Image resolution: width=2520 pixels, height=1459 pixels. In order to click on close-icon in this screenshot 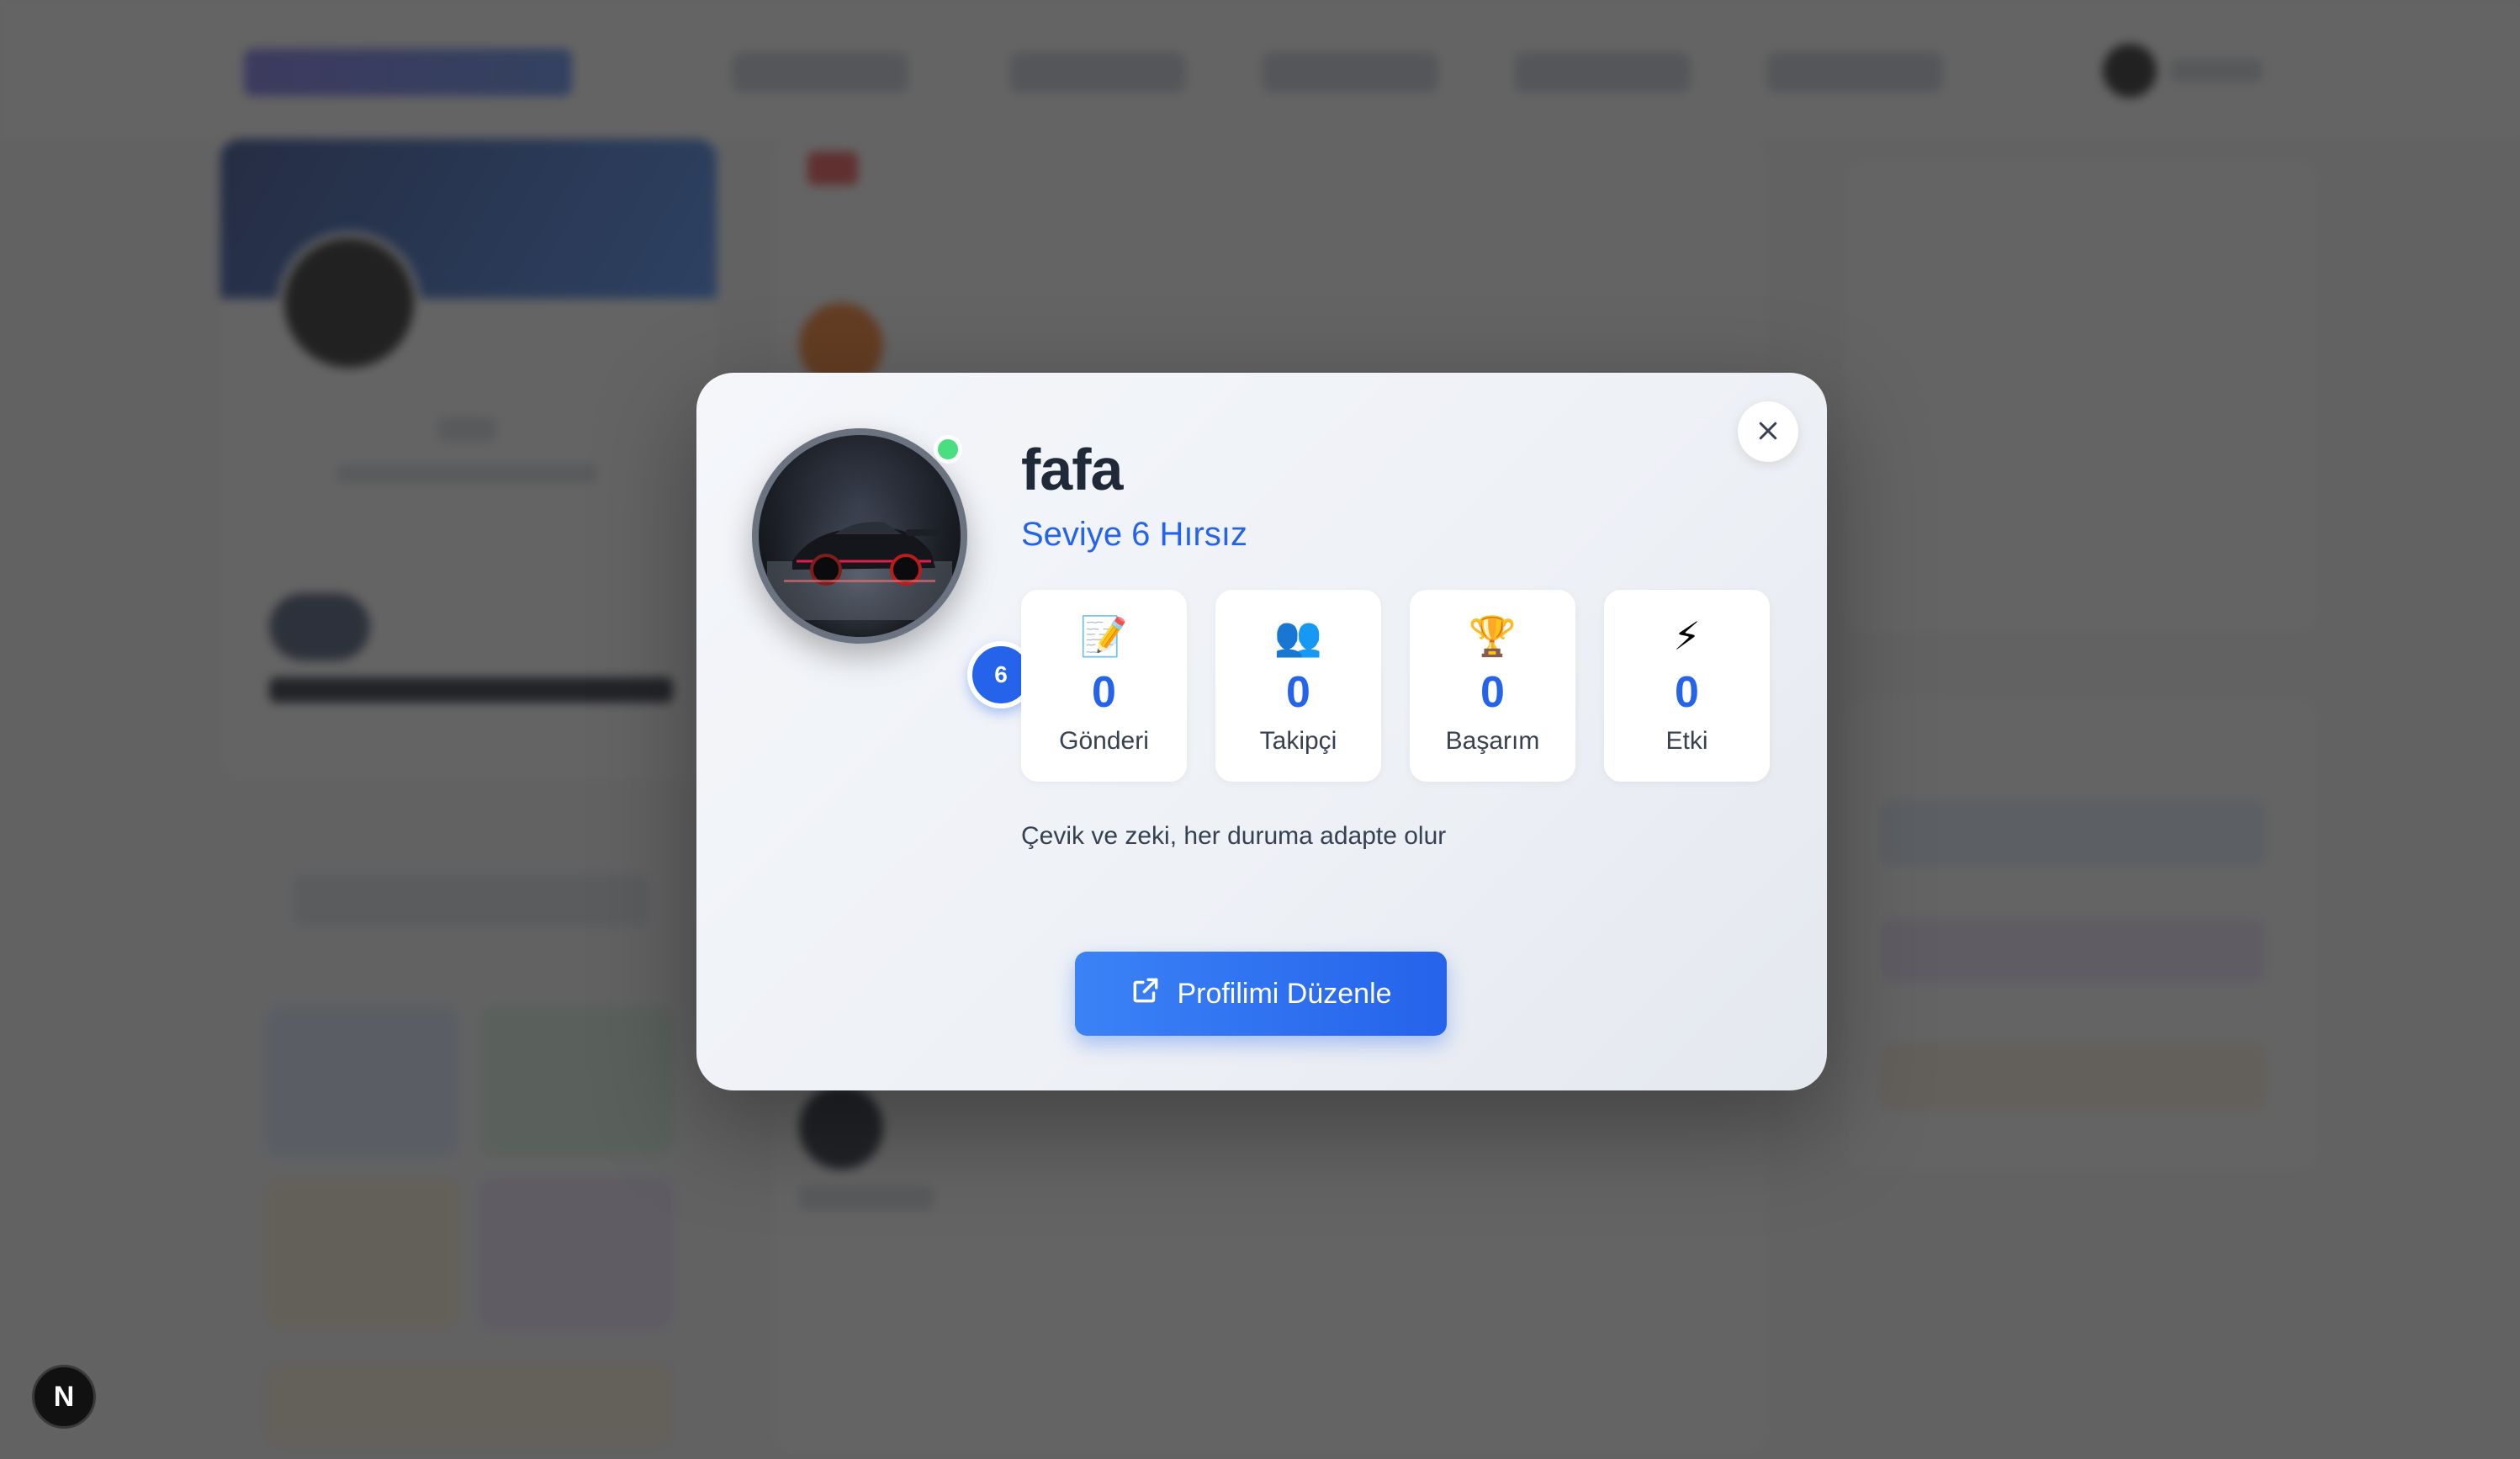, I will do `click(1768, 432)`.